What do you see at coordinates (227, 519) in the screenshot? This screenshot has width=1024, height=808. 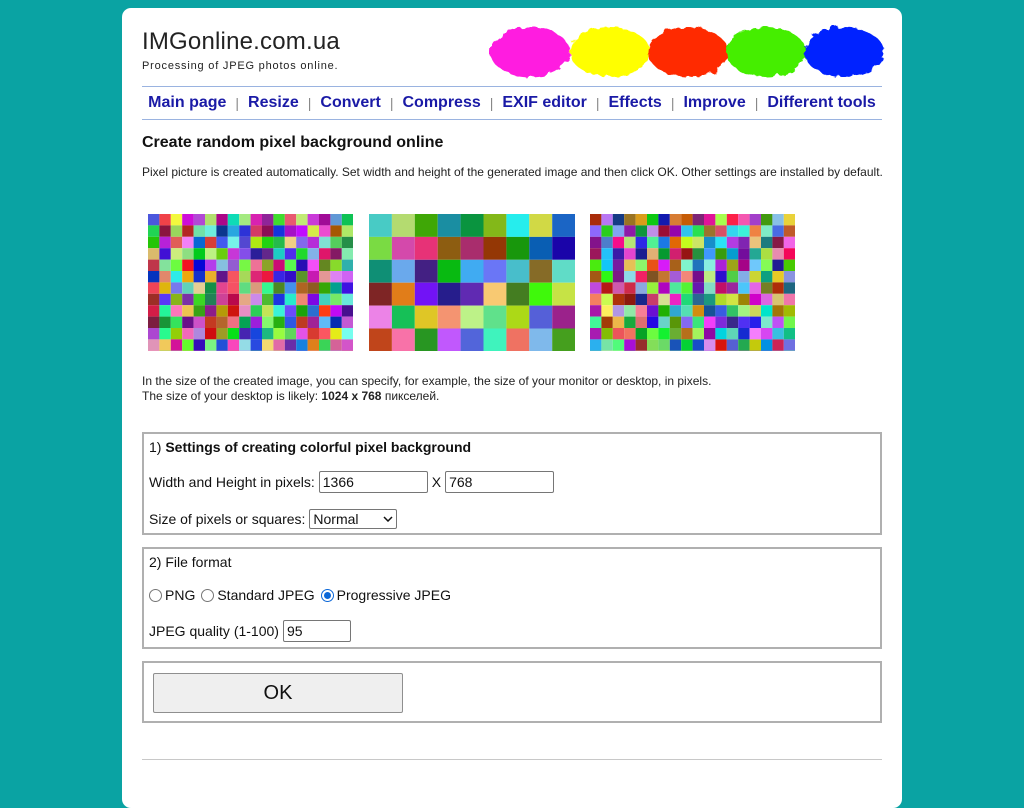 I see `pixel-size-label: Size of pixels or squares:` at bounding box center [227, 519].